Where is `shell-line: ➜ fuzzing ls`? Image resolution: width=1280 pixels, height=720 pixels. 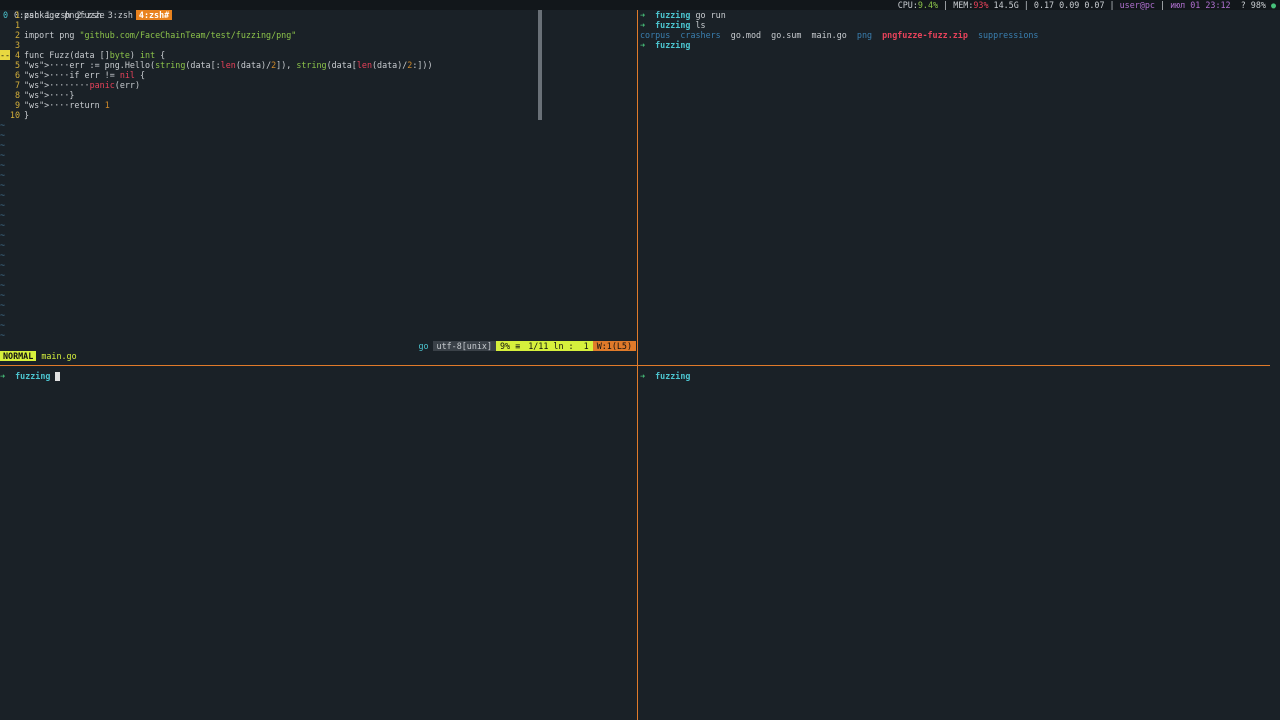
shell-line: ➜ fuzzing ls is located at coordinates (960, 25).